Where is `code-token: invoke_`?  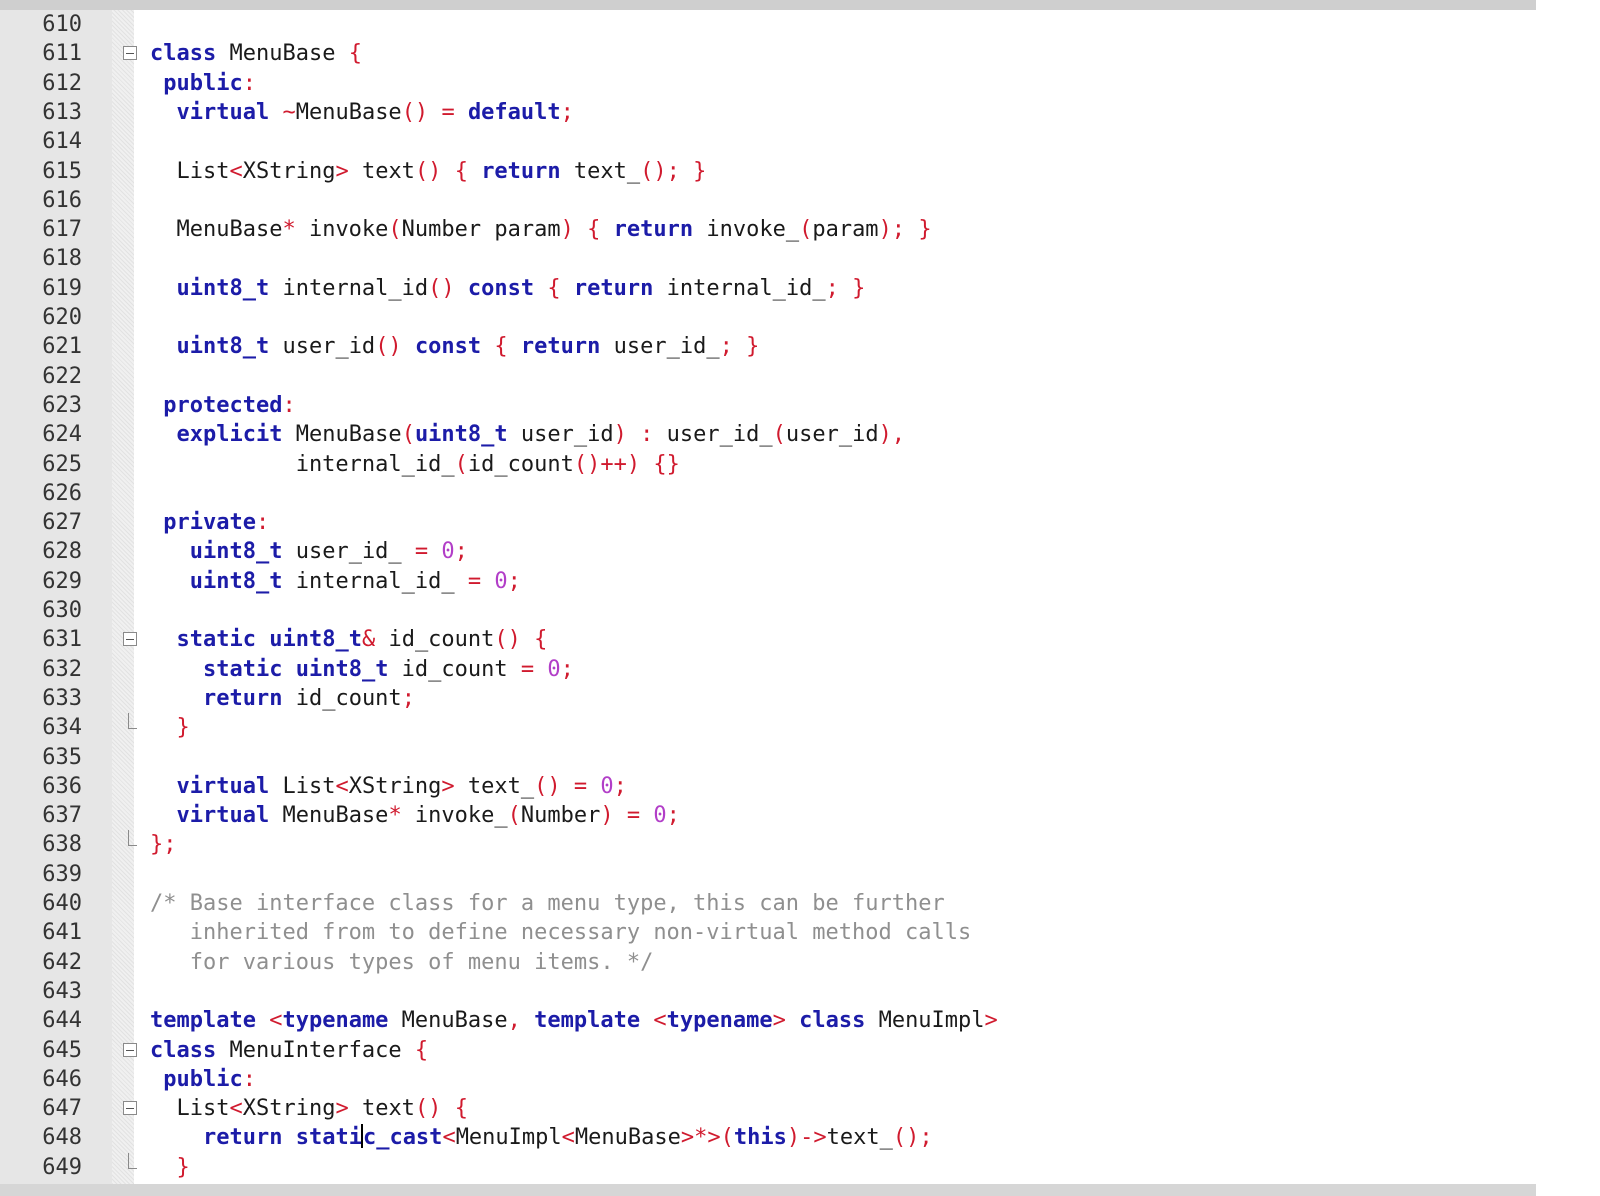 code-token: invoke_ is located at coordinates (454, 816).